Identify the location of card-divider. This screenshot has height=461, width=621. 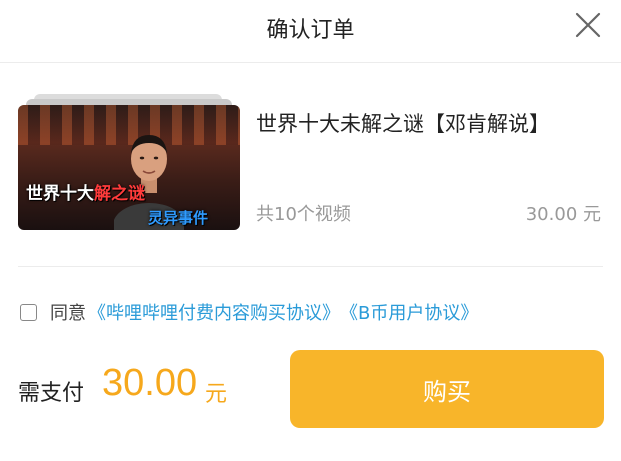
(310, 266).